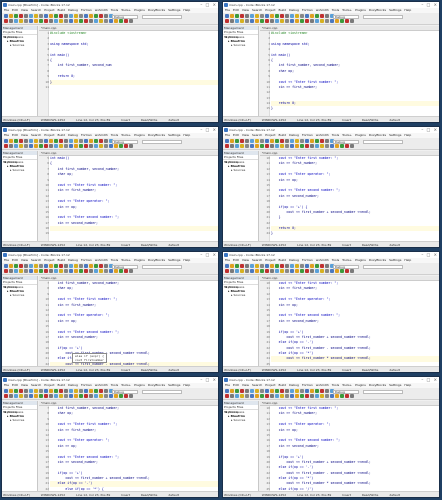  What do you see at coordinates (131, 87) in the screenshot?
I see `code-line: 11` at bounding box center [131, 87].